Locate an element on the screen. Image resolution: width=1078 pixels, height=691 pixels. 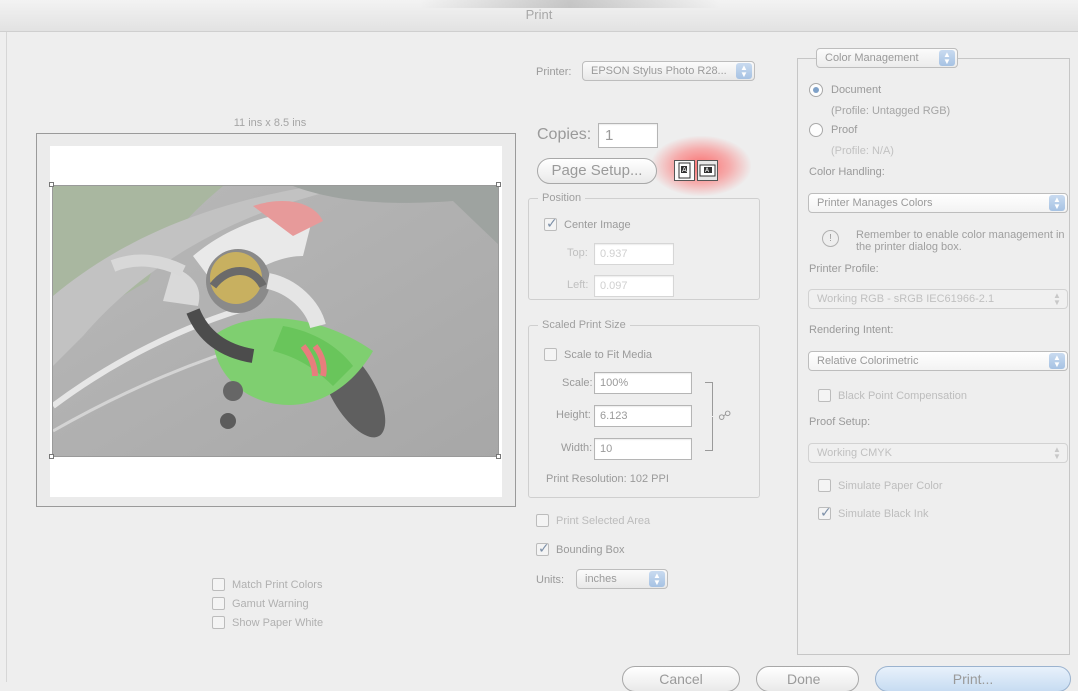
proof-setup-label: Proof Setup: is located at coordinates (840, 422).